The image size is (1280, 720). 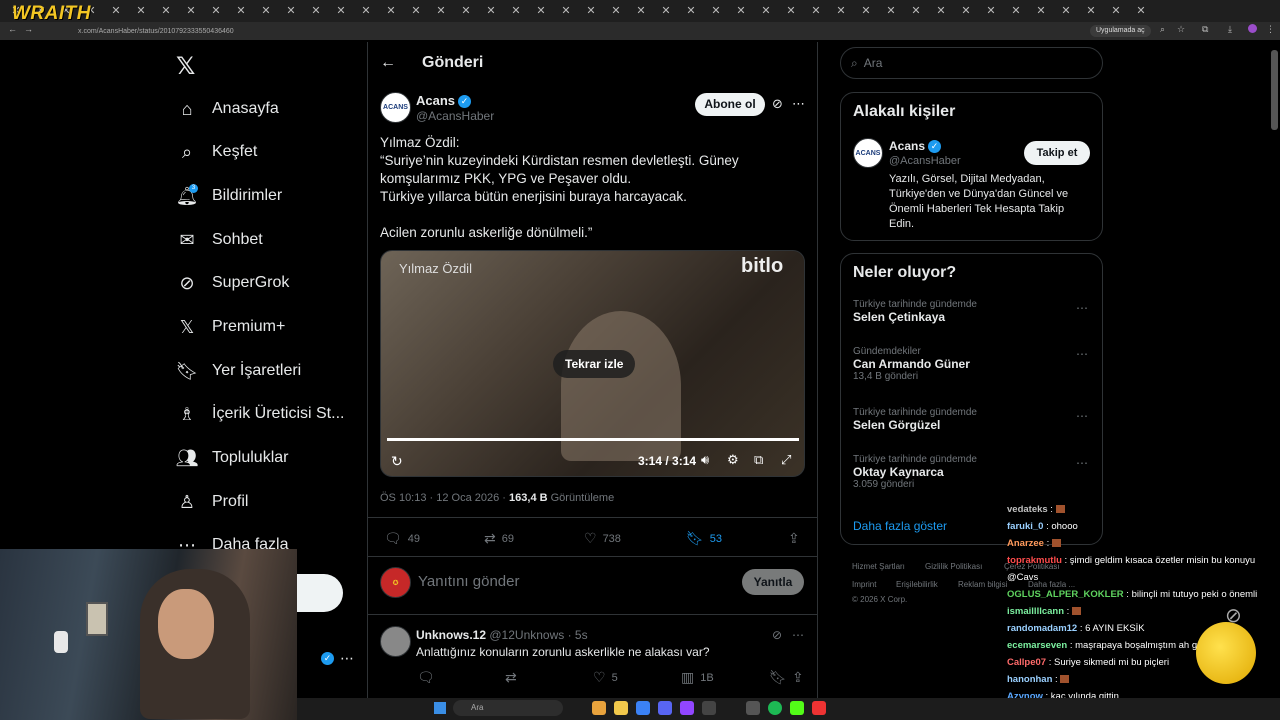 I want to click on account-more-icon: ⋯, so click(x=347, y=658).